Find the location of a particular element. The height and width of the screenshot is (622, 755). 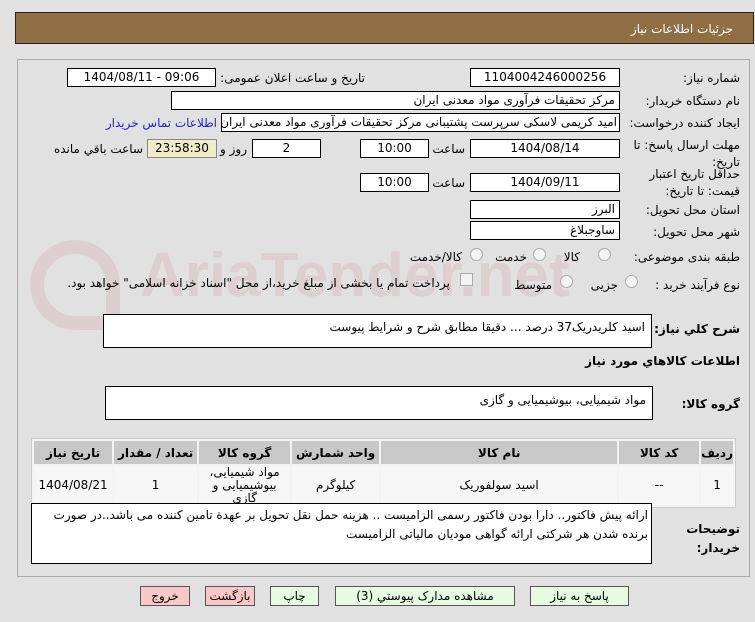

goods-section-title: اطلاعات کالاهاي مورد نياز is located at coordinates (662, 361).